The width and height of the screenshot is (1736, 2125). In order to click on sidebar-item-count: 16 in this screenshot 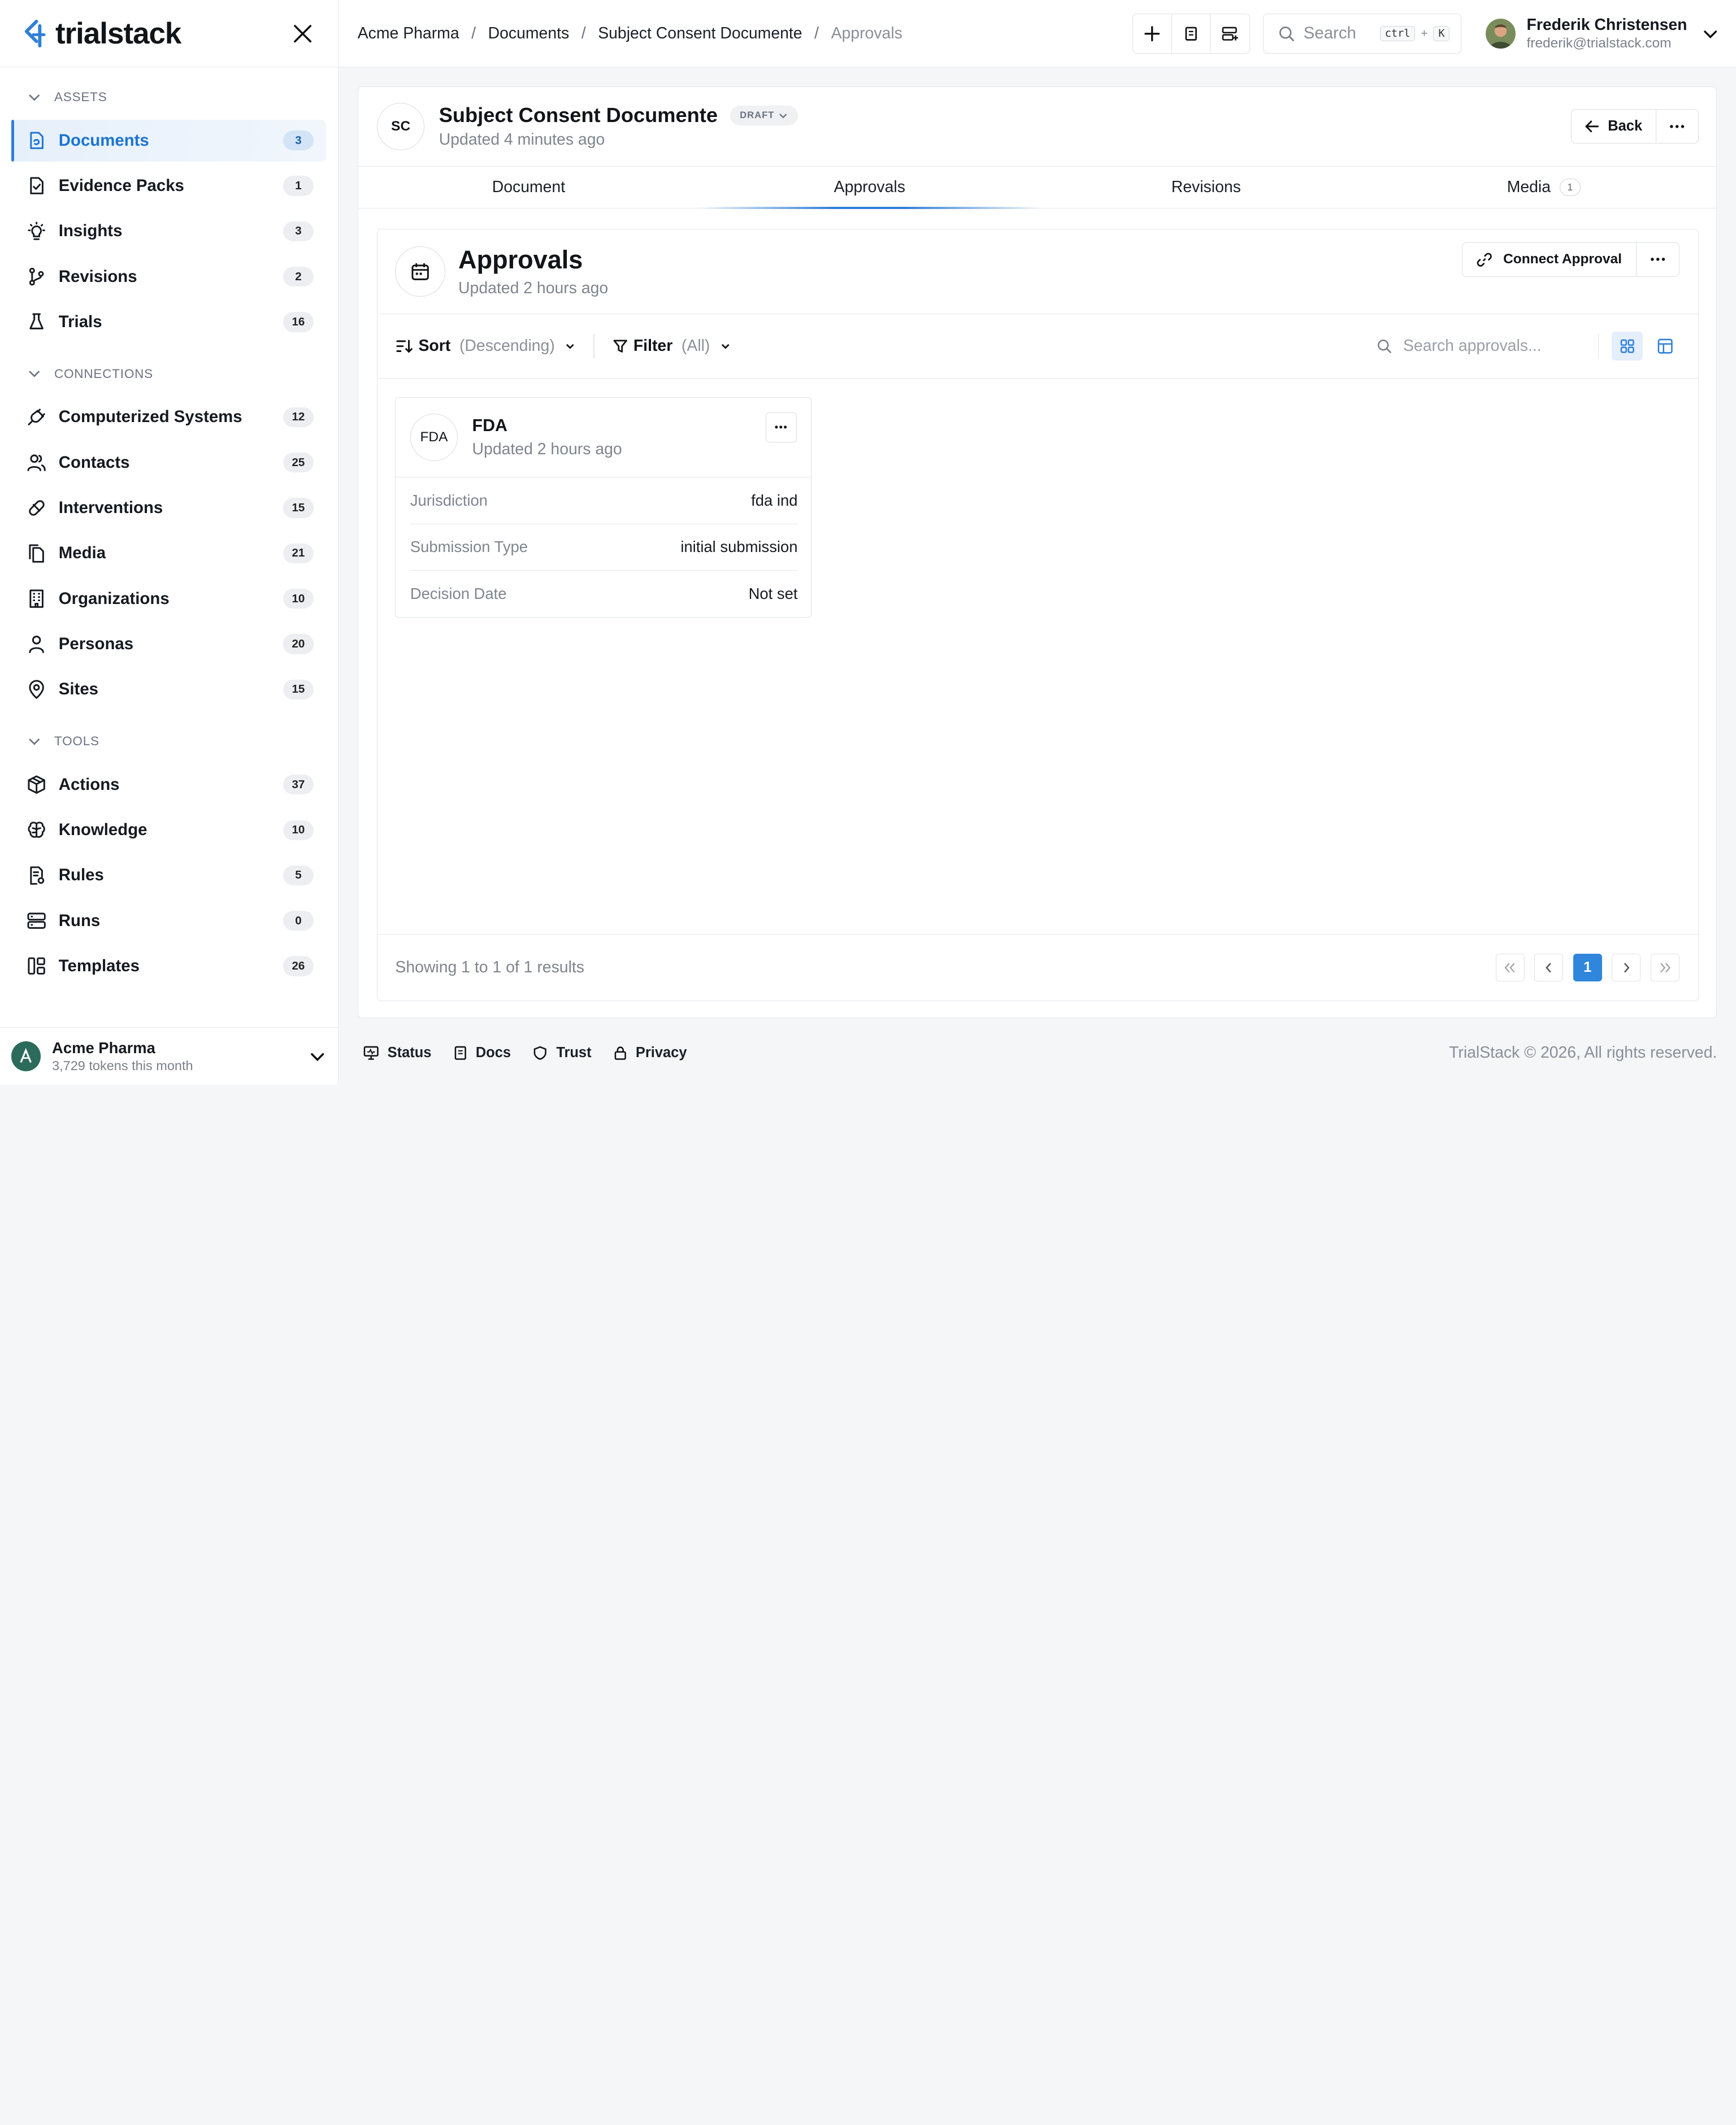, I will do `click(298, 322)`.